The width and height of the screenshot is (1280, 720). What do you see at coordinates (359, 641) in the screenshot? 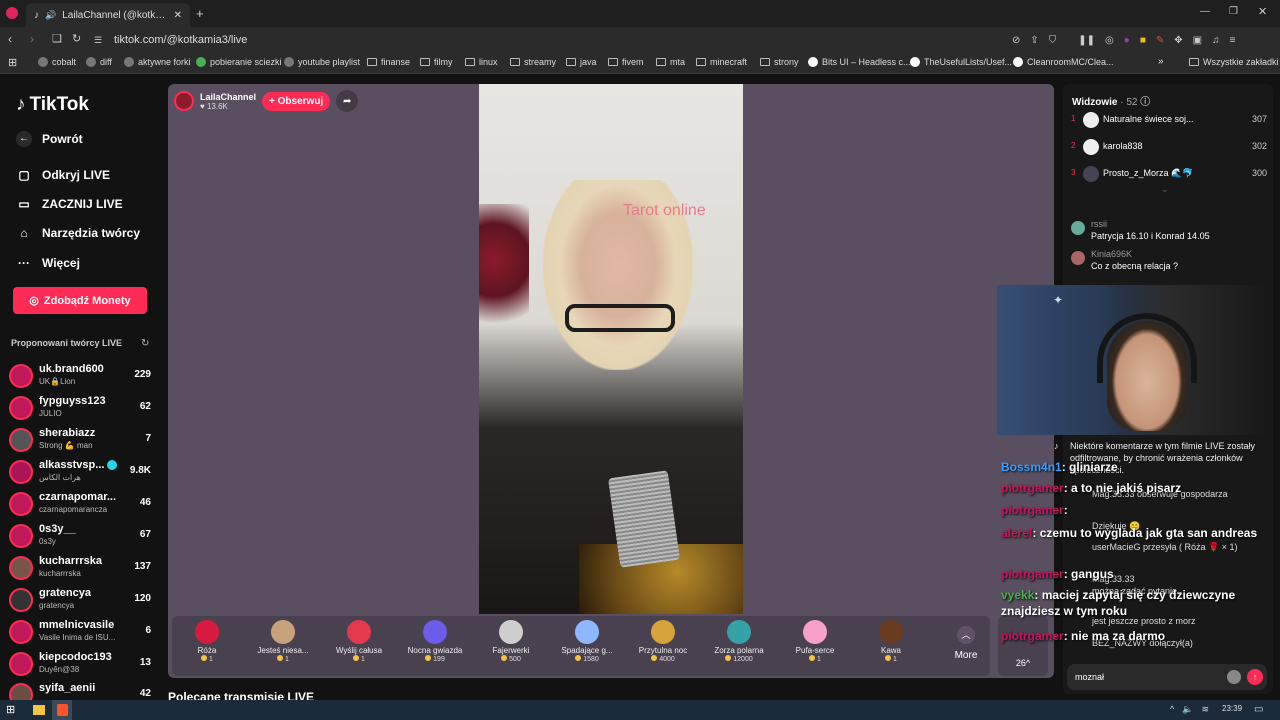
I see `gift-item: Wyślij całusa 1` at bounding box center [359, 641].